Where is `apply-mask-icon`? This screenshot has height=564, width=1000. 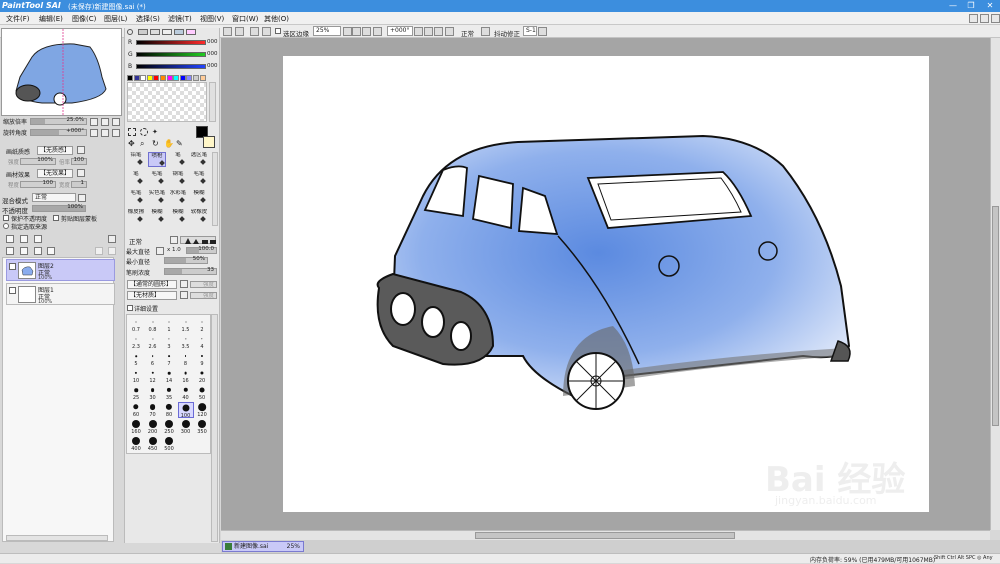
apply-mask-icon is located at coordinates (112, 251).